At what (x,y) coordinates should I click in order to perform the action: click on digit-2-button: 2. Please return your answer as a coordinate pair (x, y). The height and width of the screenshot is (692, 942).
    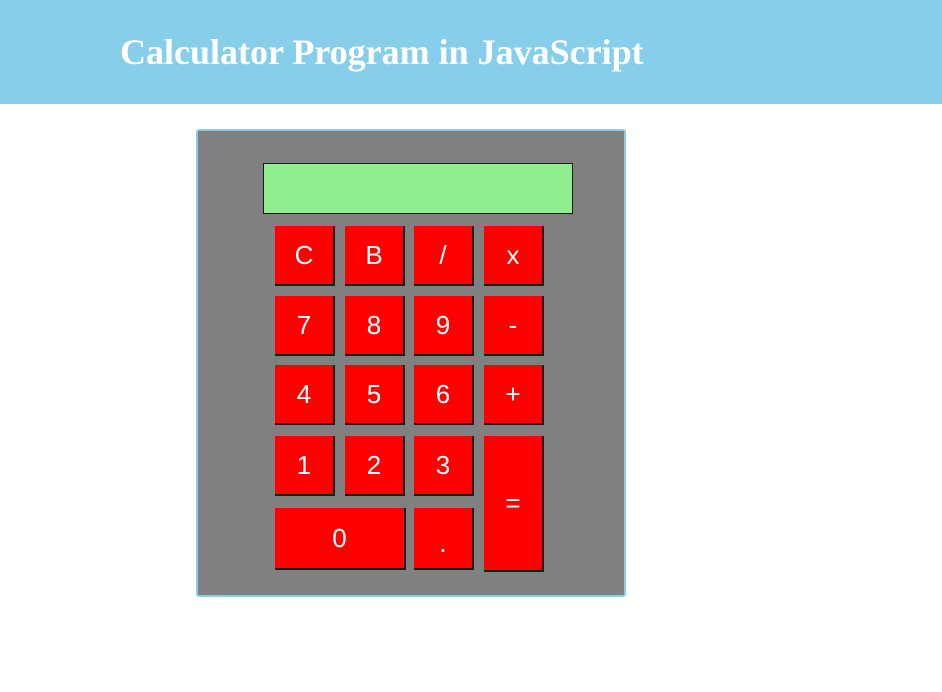
    Looking at the image, I should click on (375, 466).